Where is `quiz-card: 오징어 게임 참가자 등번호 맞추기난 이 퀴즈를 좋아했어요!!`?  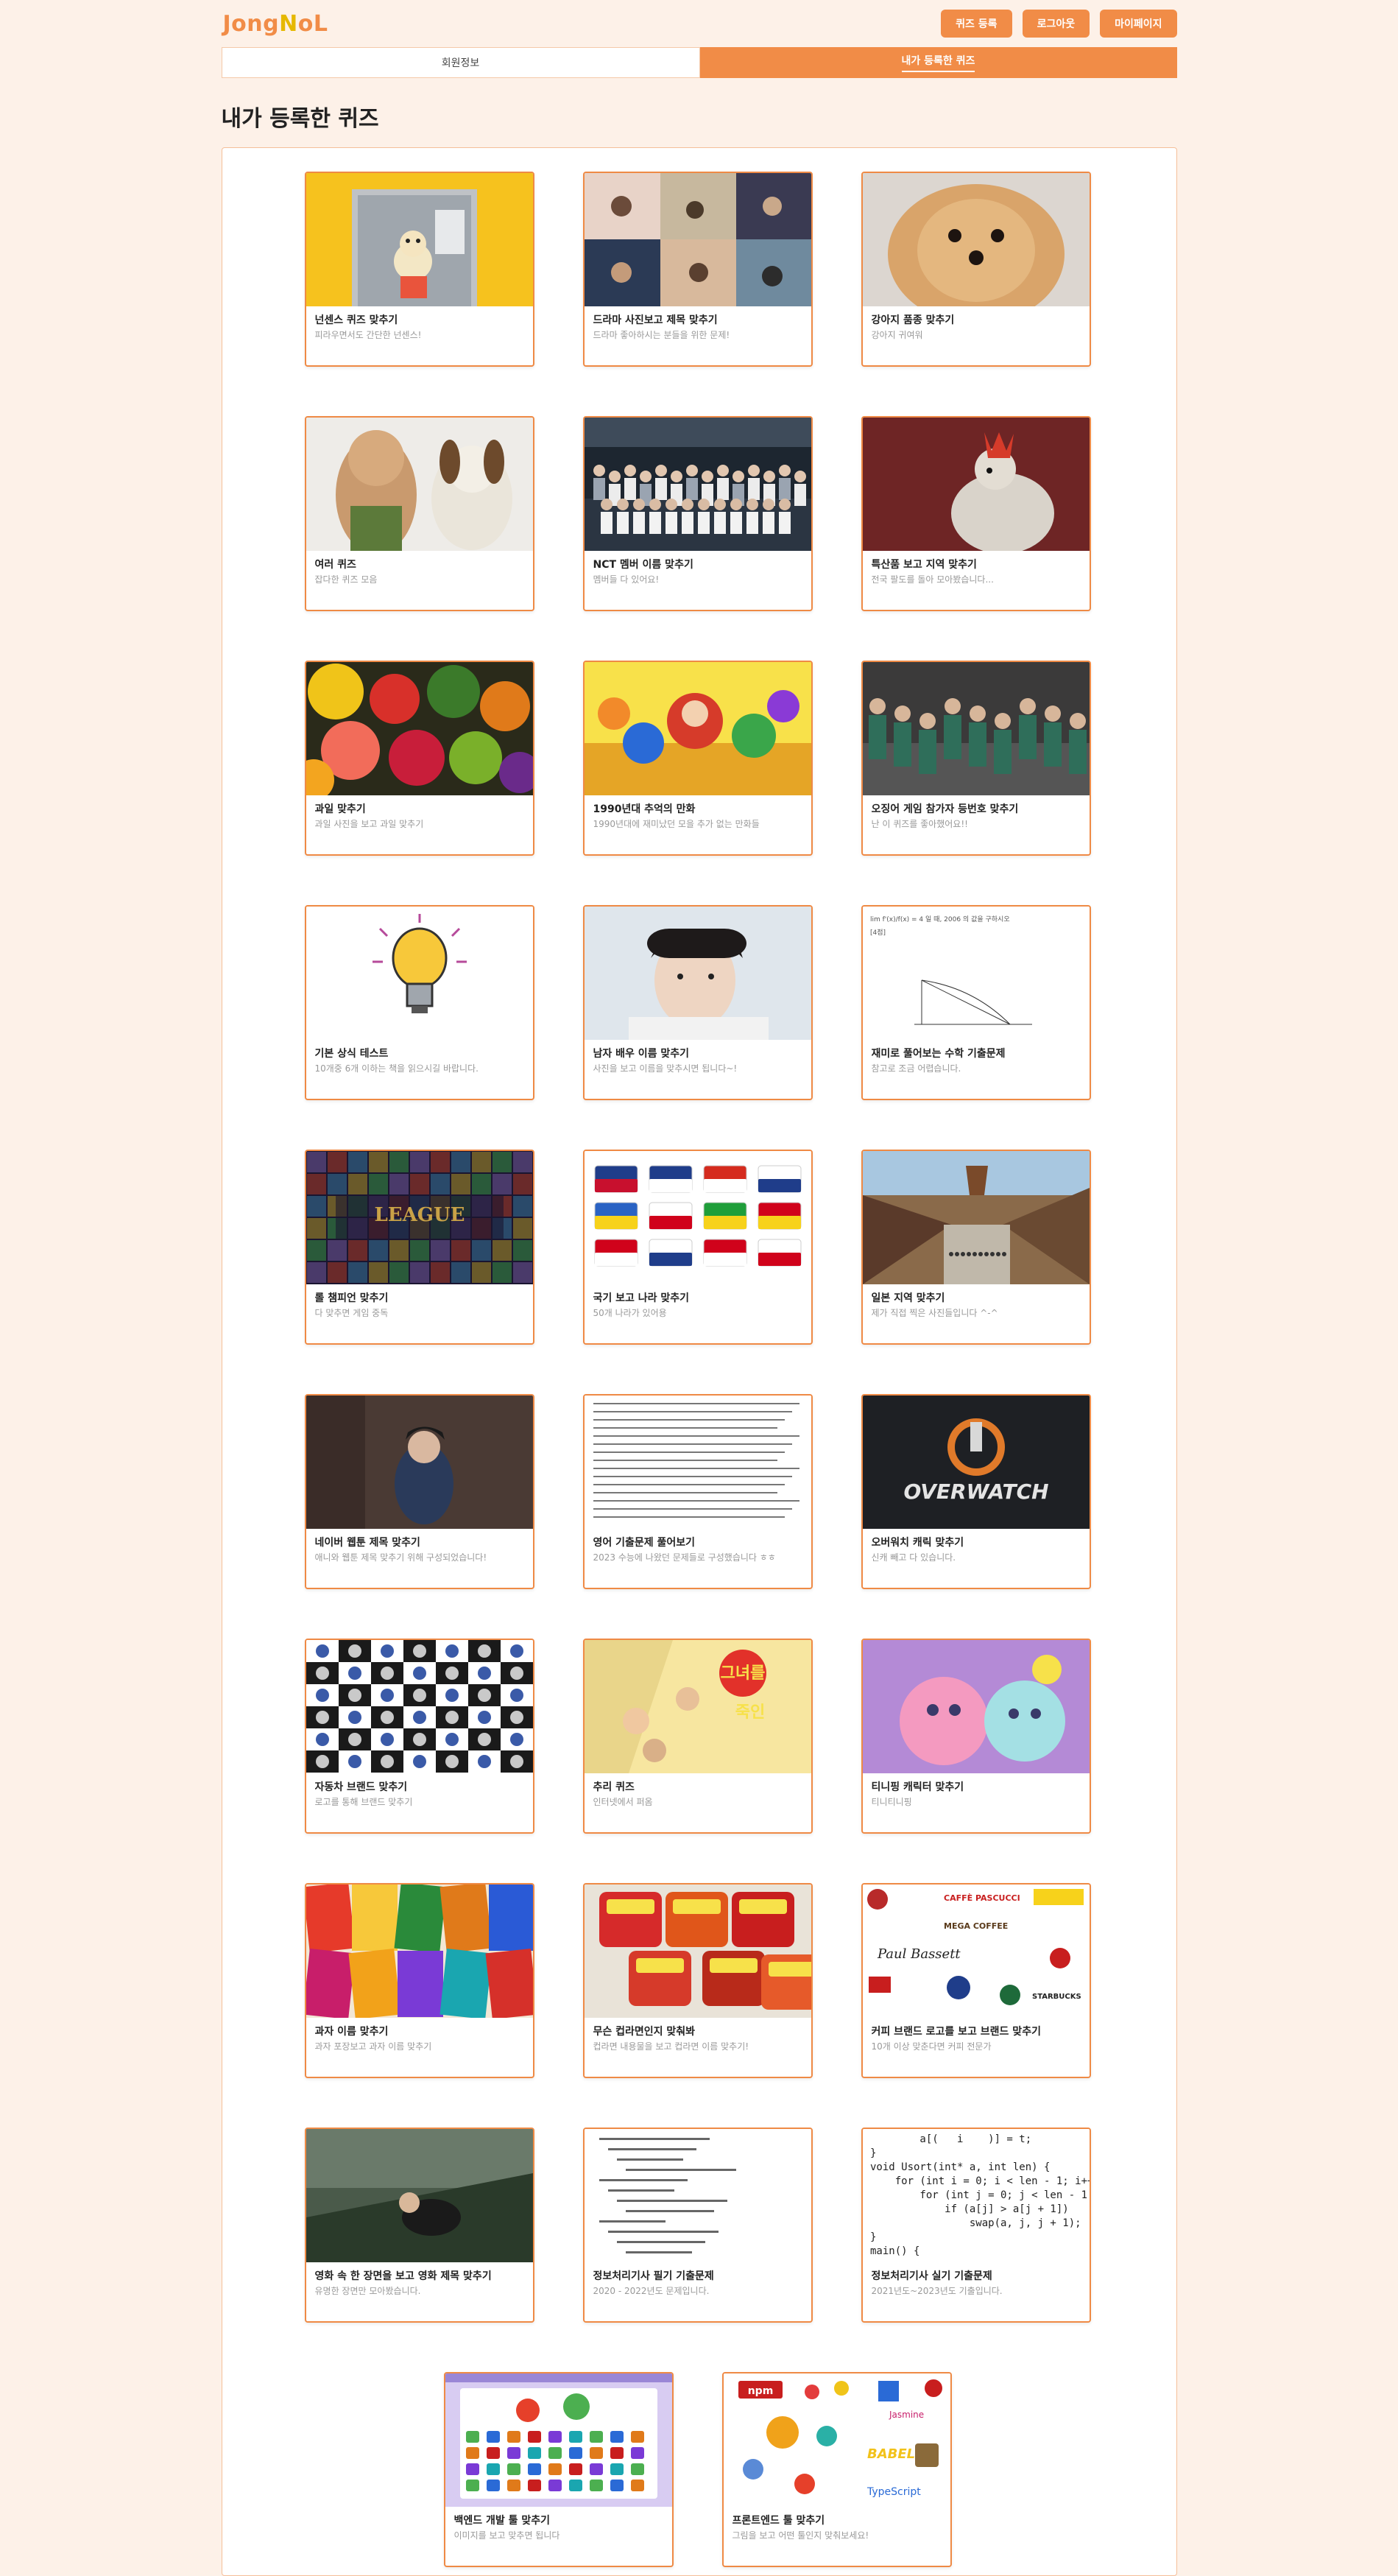
quiz-card: 오징어 게임 참가자 등번호 맞추기난 이 퀴즈를 좋아했어요!! is located at coordinates (976, 758).